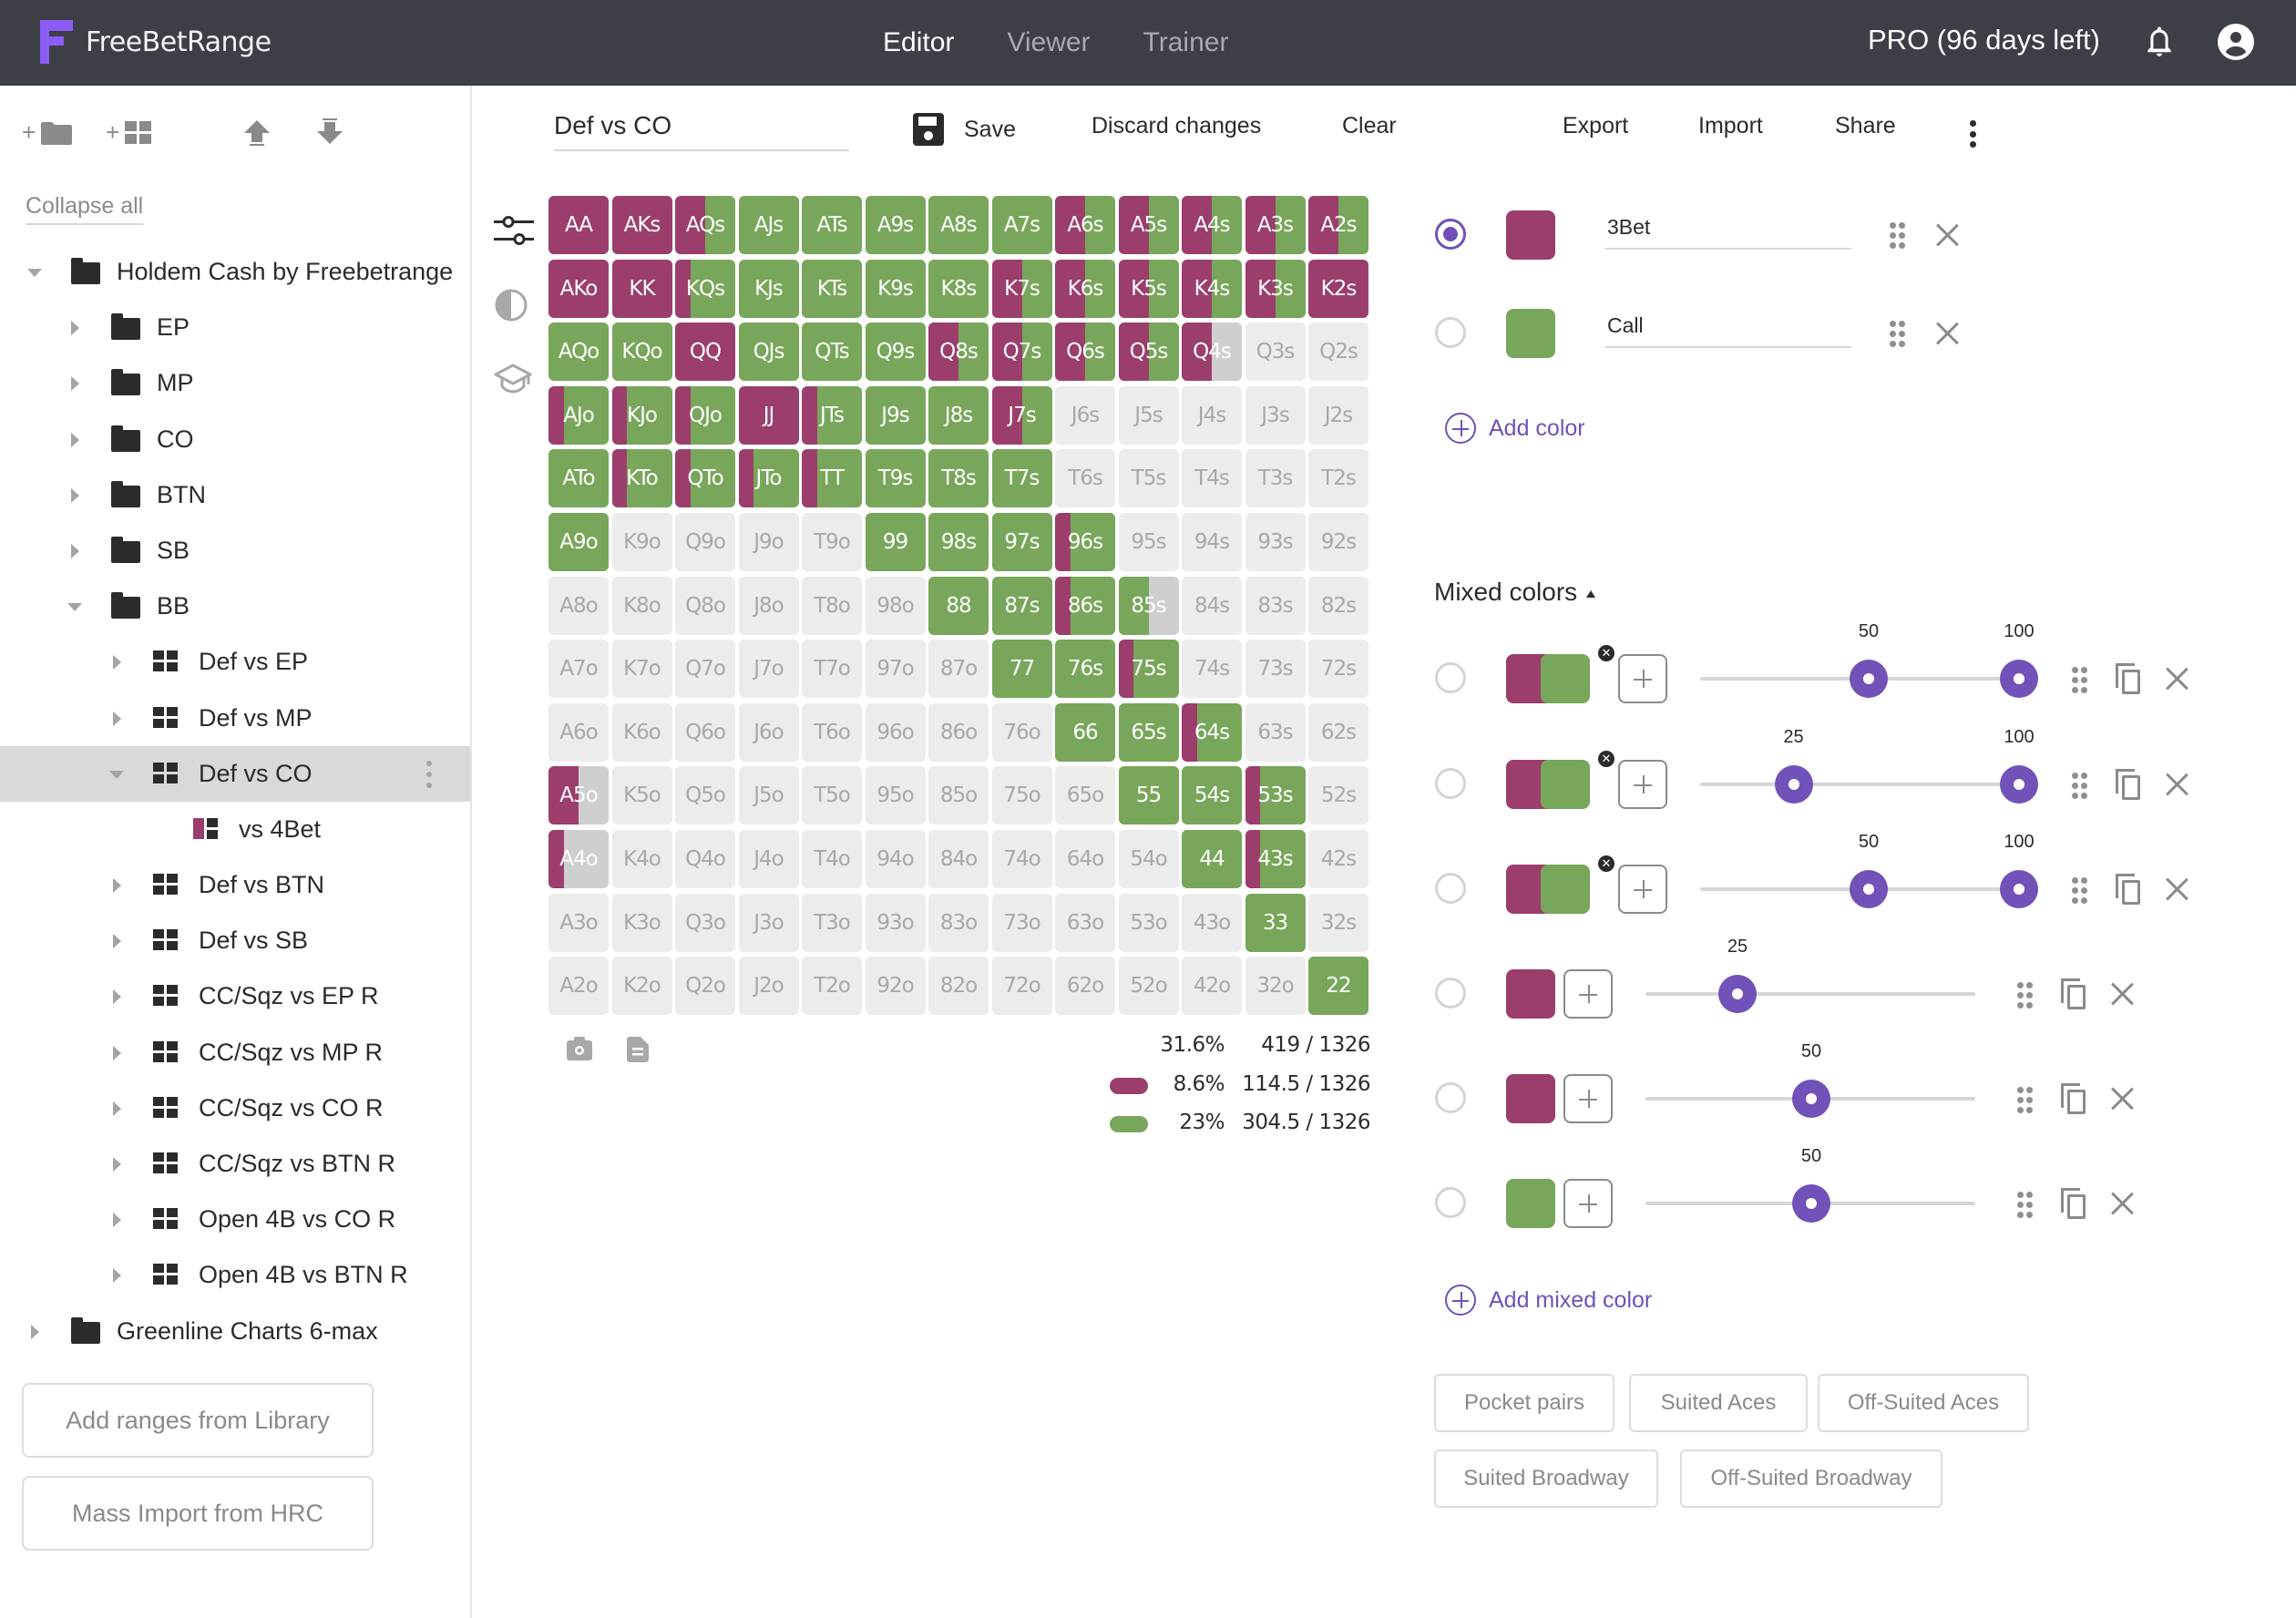  Describe the element at coordinates (958, 542) in the screenshot. I see `hand-cell-98s: 98s` at that location.